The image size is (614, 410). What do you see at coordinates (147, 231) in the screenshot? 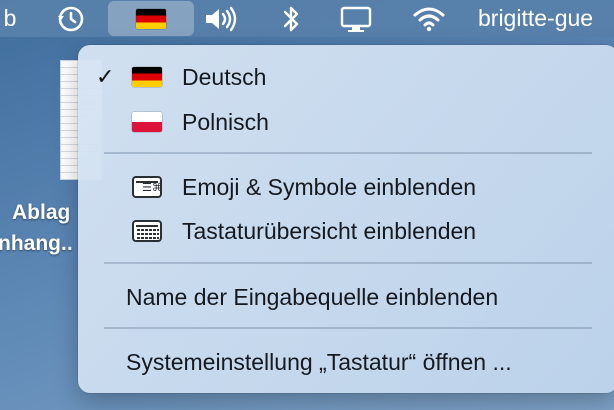
I see `keyboard-viewer-icon` at bounding box center [147, 231].